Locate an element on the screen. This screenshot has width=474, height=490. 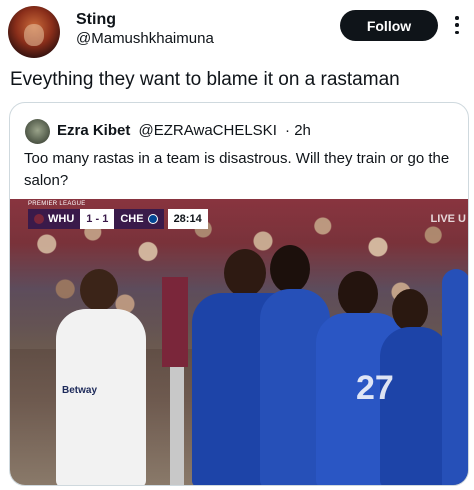
corner-flag-cloth is located at coordinates (175, 322).